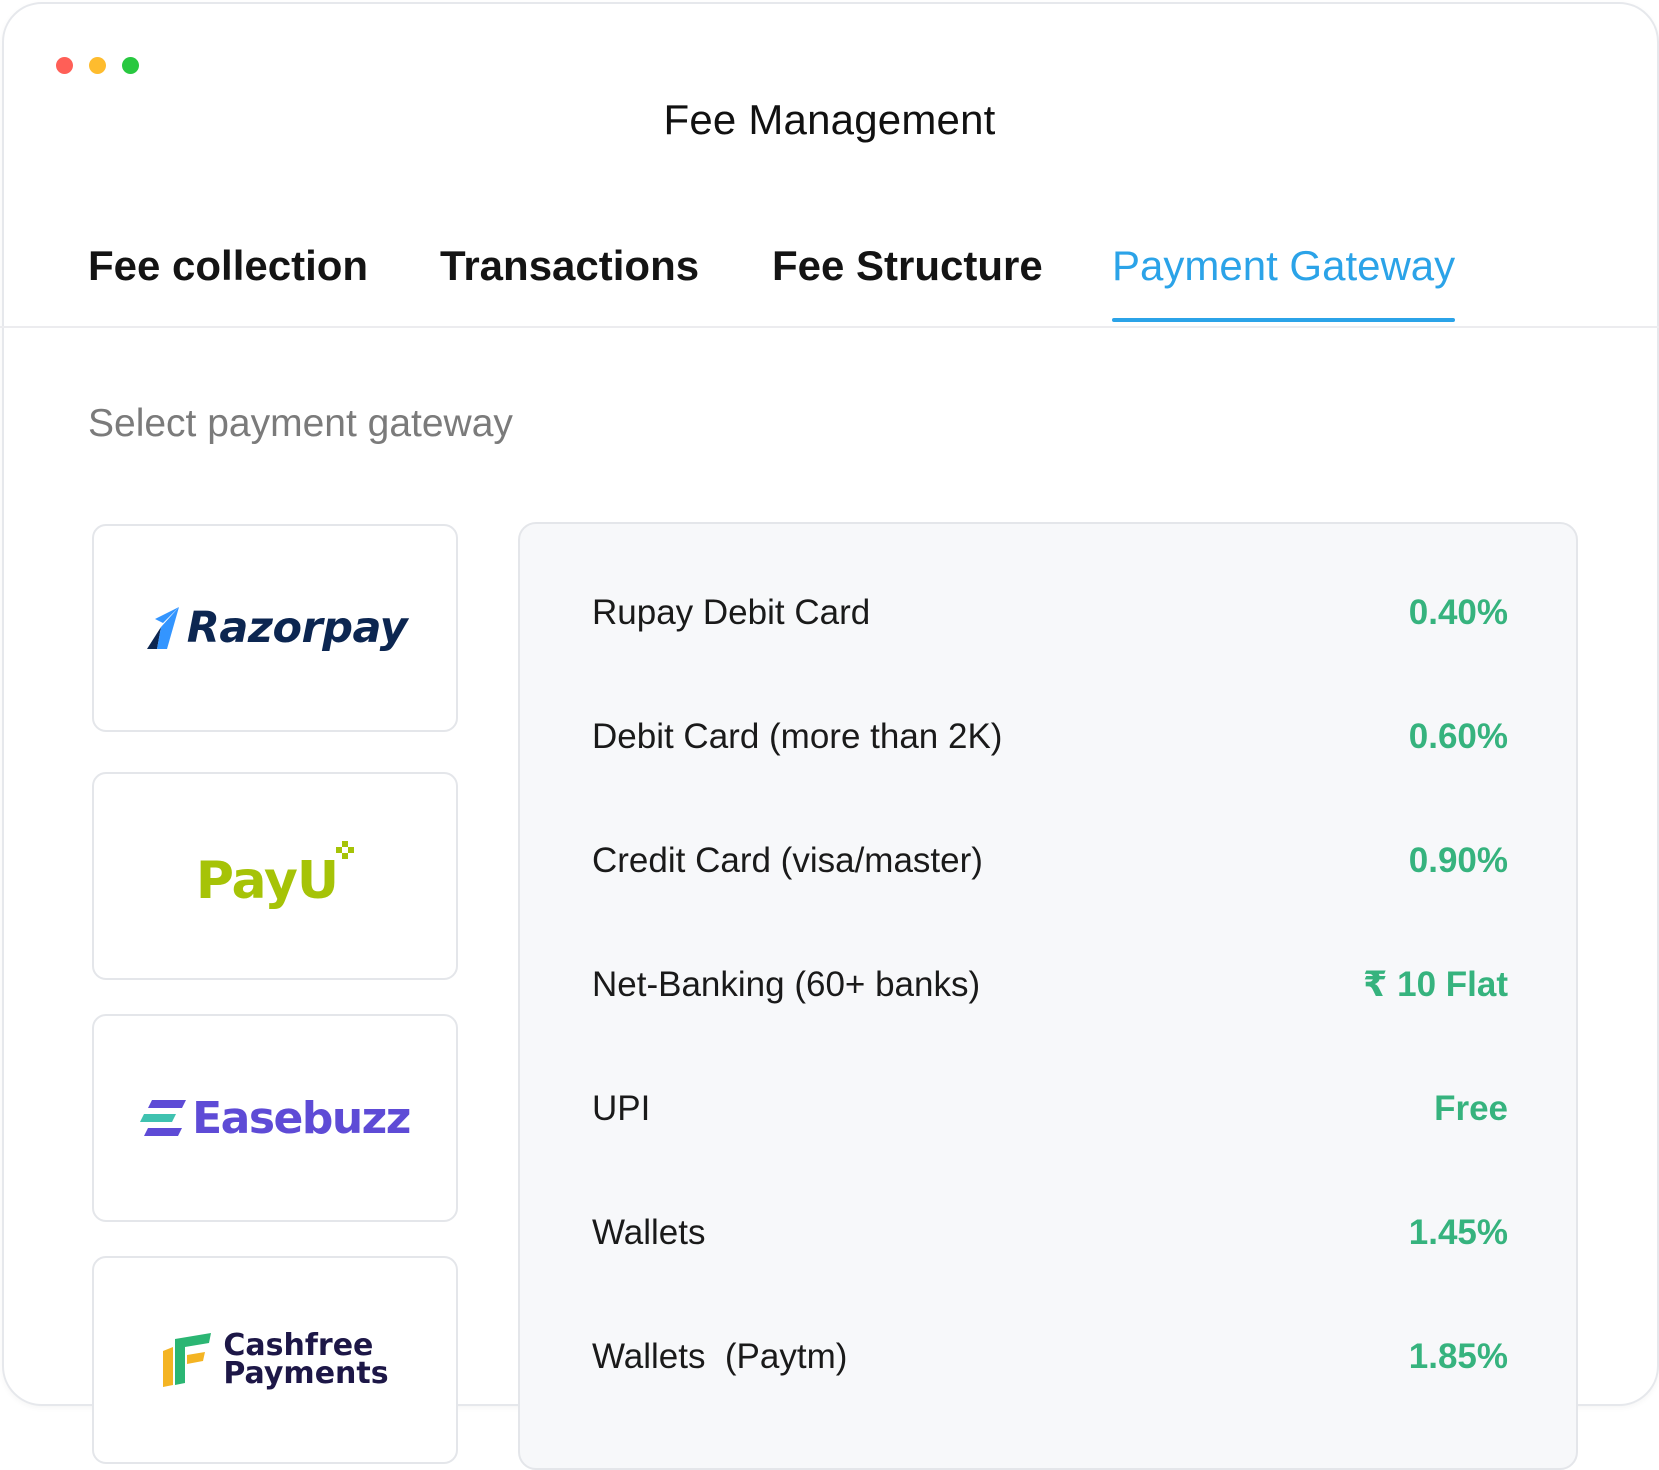 Image resolution: width=1659 pixels, height=1470 pixels. What do you see at coordinates (64, 65) in the screenshot?
I see `close-window-button` at bounding box center [64, 65].